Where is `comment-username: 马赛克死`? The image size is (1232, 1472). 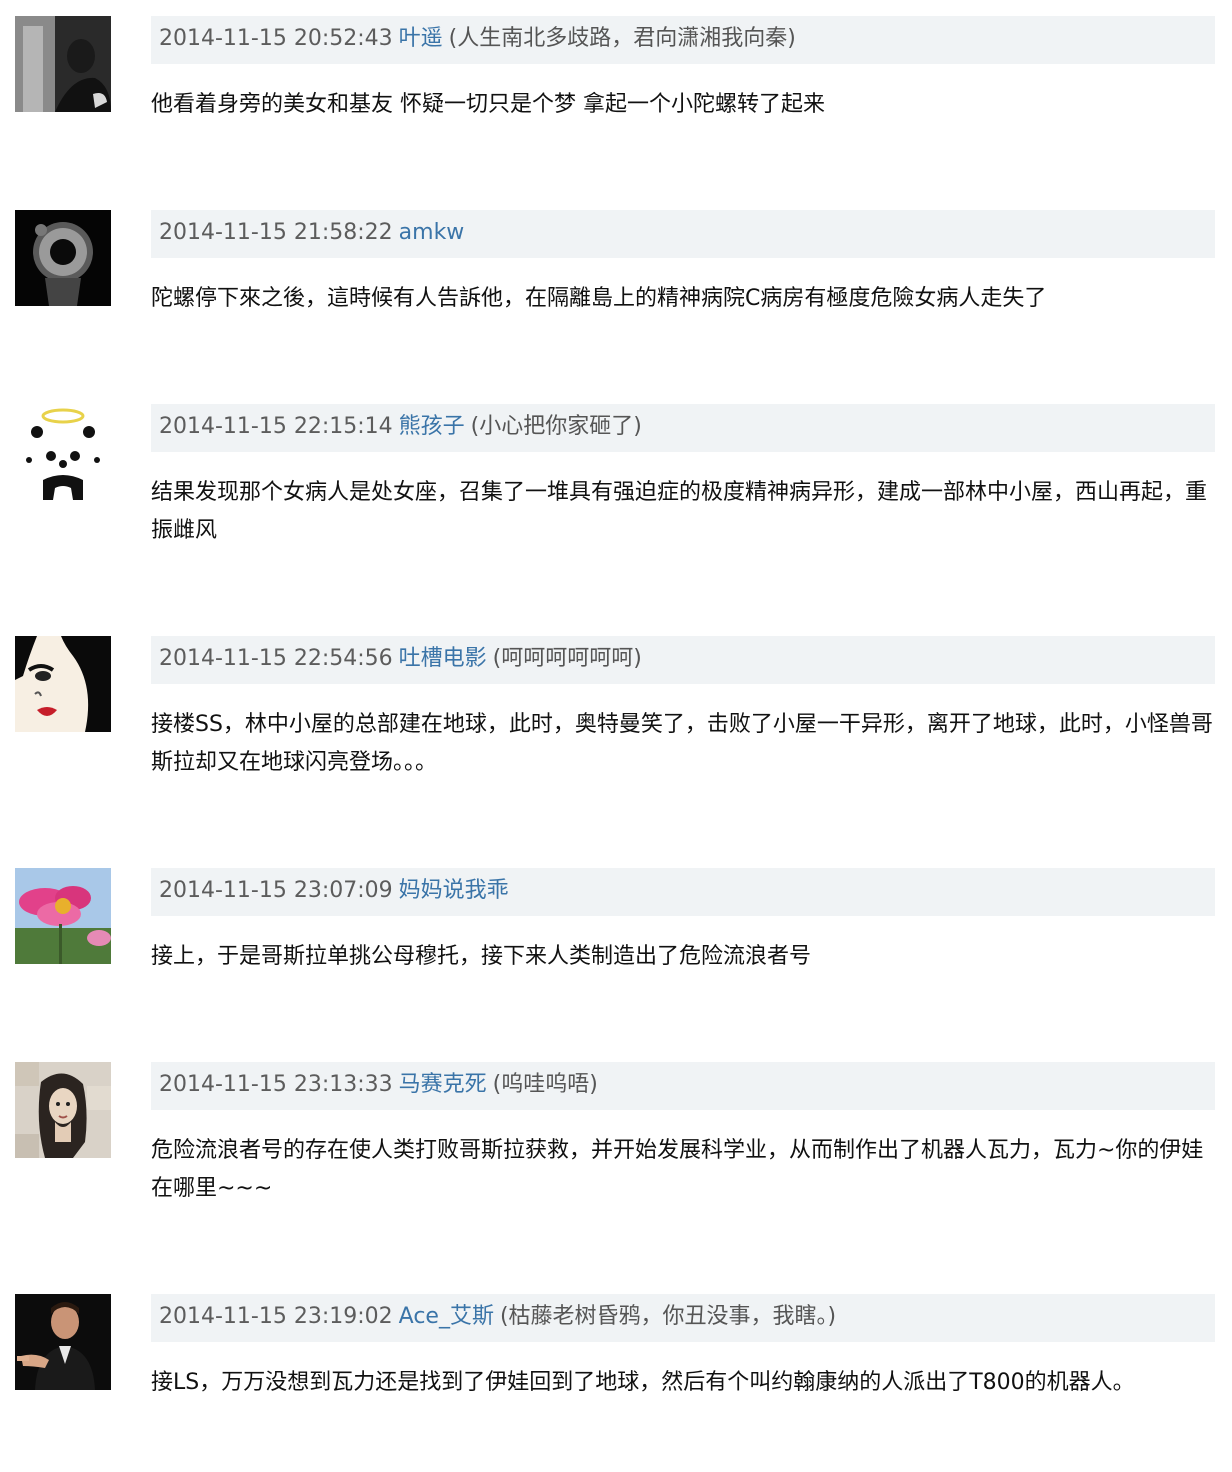
comment-username: 马赛克死 is located at coordinates (443, 1084).